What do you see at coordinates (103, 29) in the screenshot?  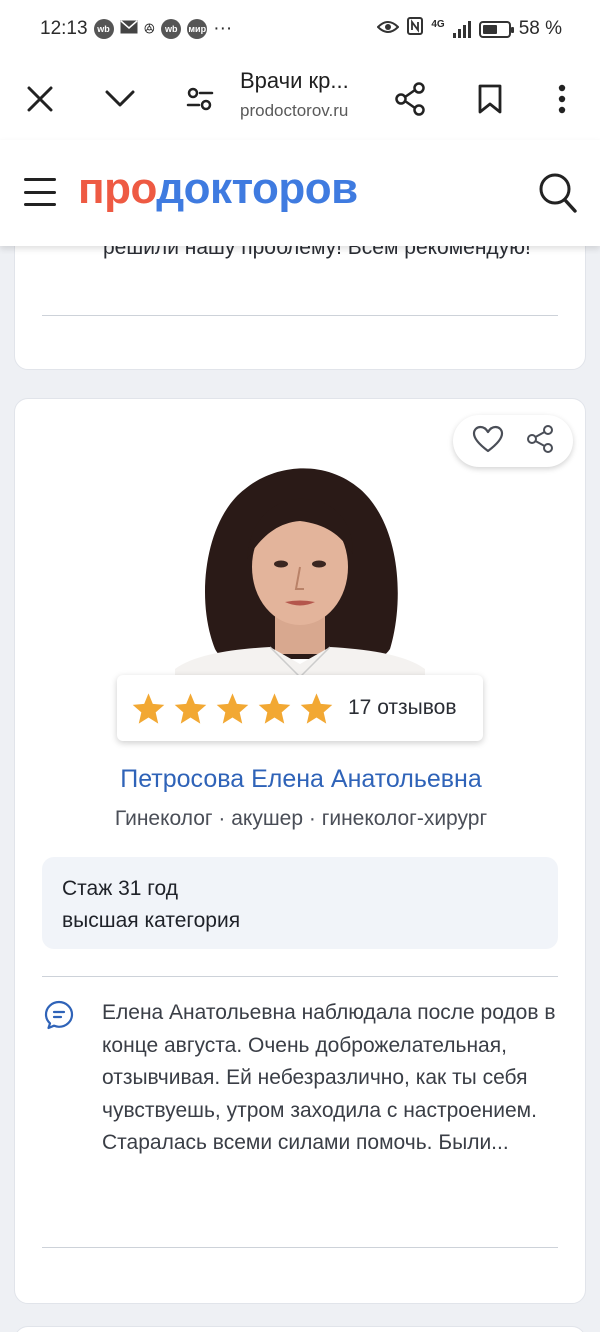 I see `wildberries-notification-icon: wb` at bounding box center [103, 29].